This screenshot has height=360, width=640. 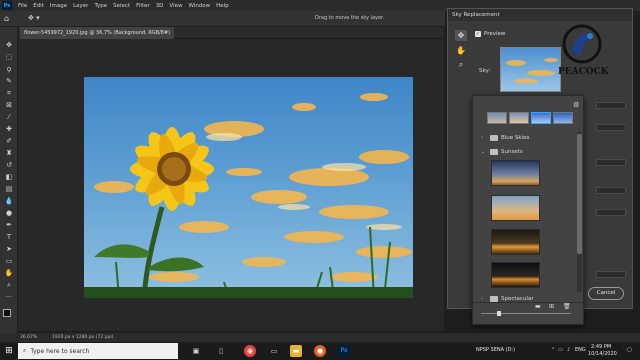 What do you see at coordinates (296, 351) in the screenshot?
I see `folder-app-icon: ▬` at bounding box center [296, 351].